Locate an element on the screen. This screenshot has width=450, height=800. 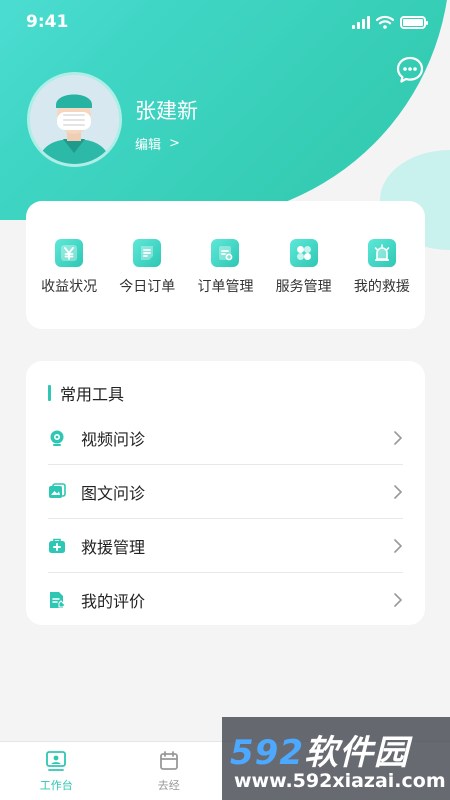
medical-kit-icon is located at coordinates (57, 546).